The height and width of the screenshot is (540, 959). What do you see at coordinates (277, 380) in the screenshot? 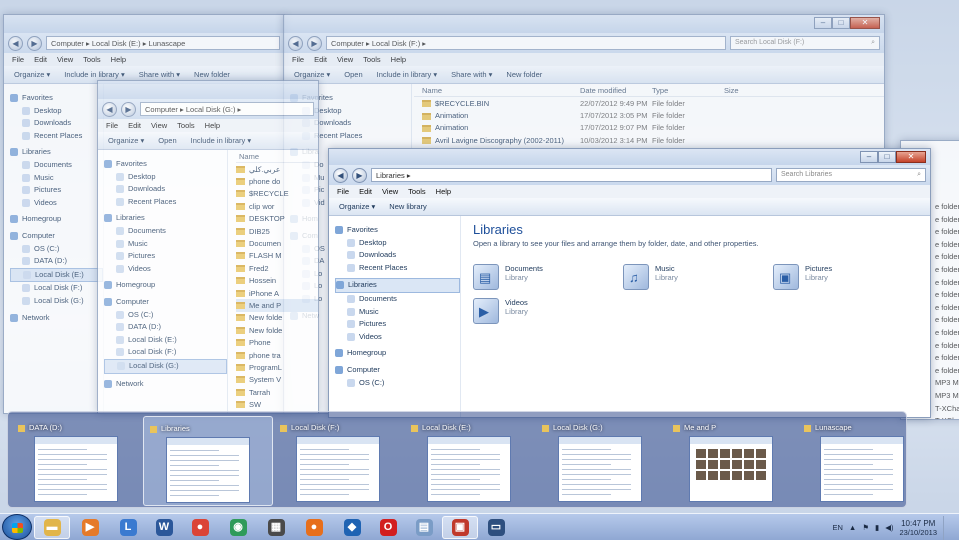
I see `file-row: System V` at bounding box center [277, 380].